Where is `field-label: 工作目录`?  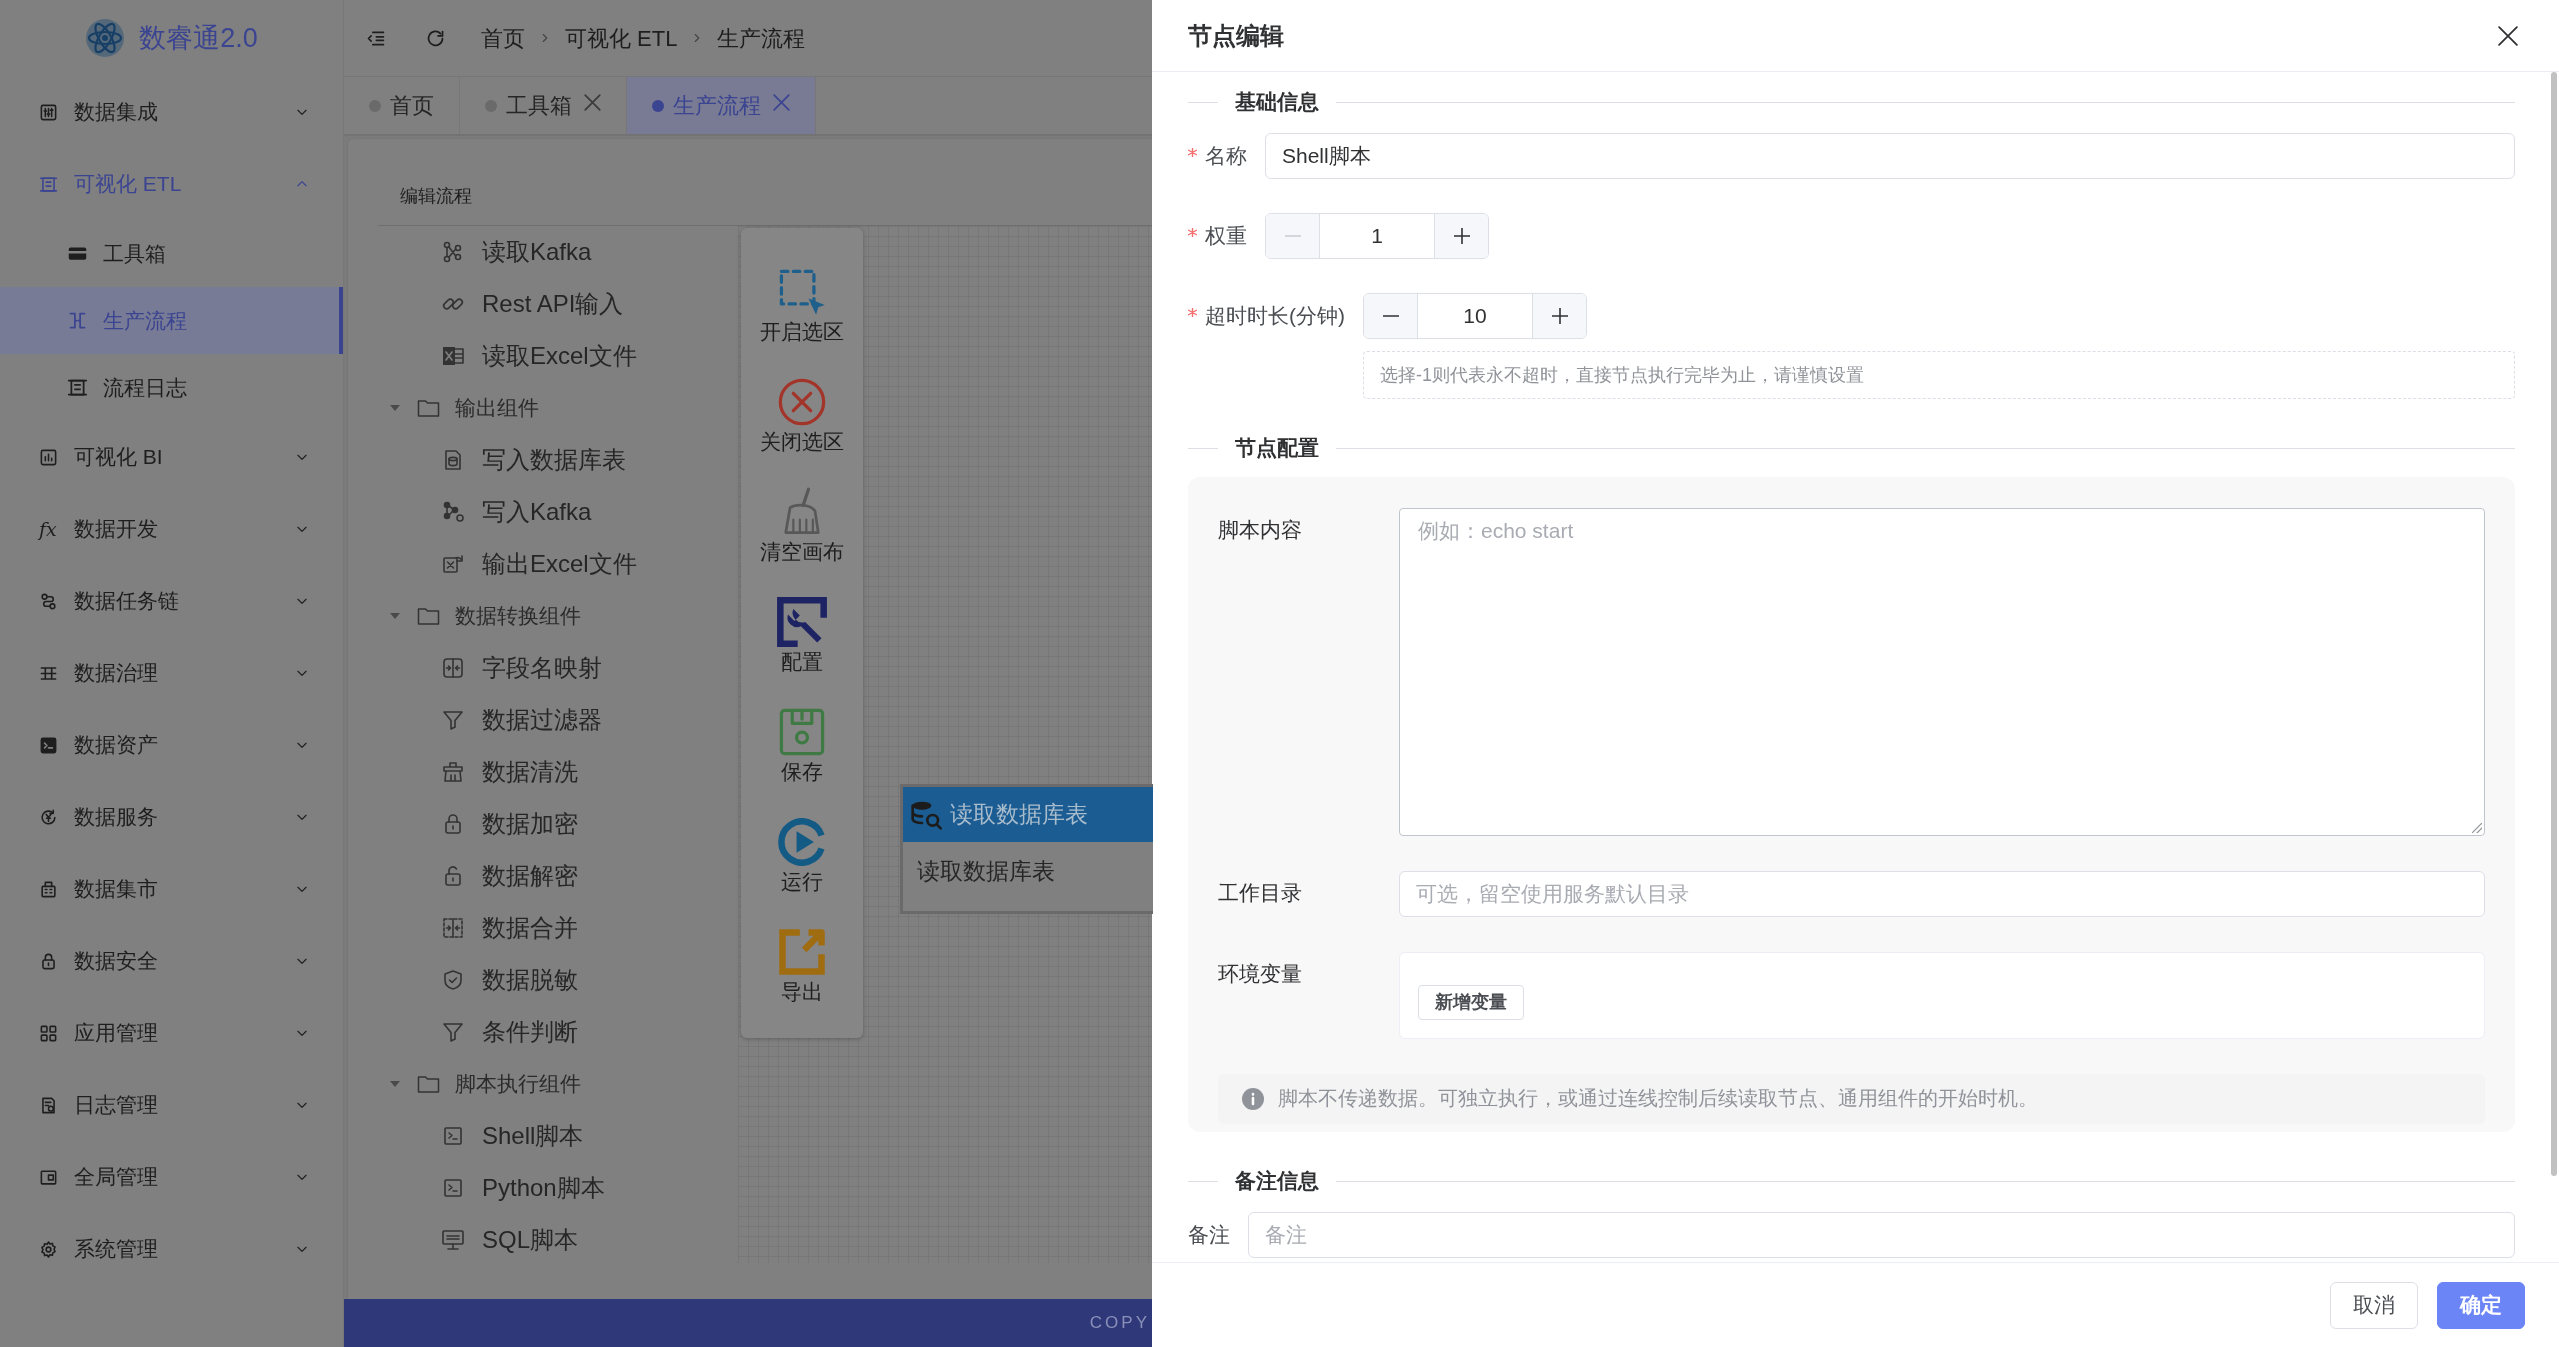 field-label: 工作目录 is located at coordinates (1260, 893).